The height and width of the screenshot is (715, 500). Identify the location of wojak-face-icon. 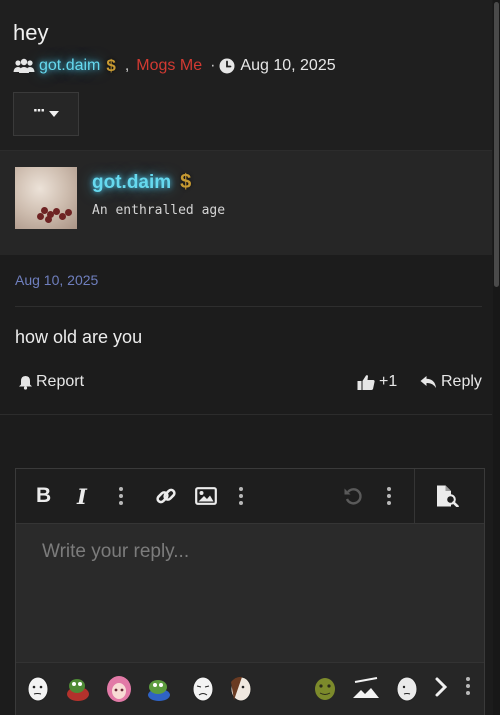
(38, 688).